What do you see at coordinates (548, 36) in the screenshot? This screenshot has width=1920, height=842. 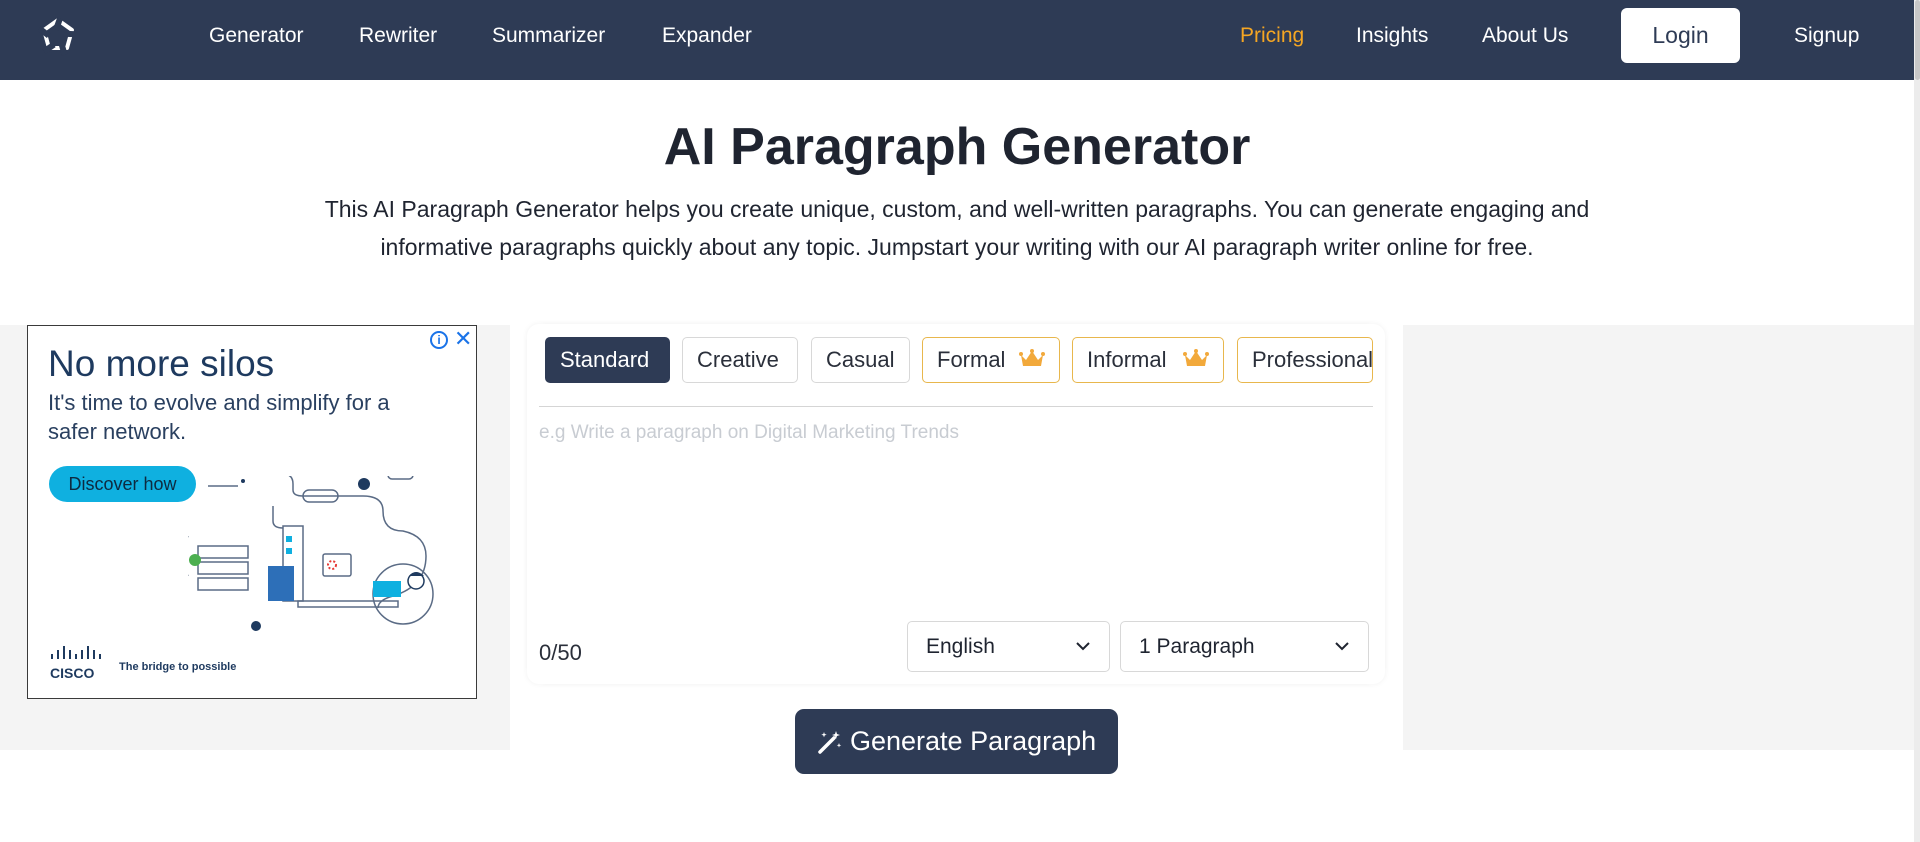 I see `nav-link-summarizer: Summarizer` at bounding box center [548, 36].